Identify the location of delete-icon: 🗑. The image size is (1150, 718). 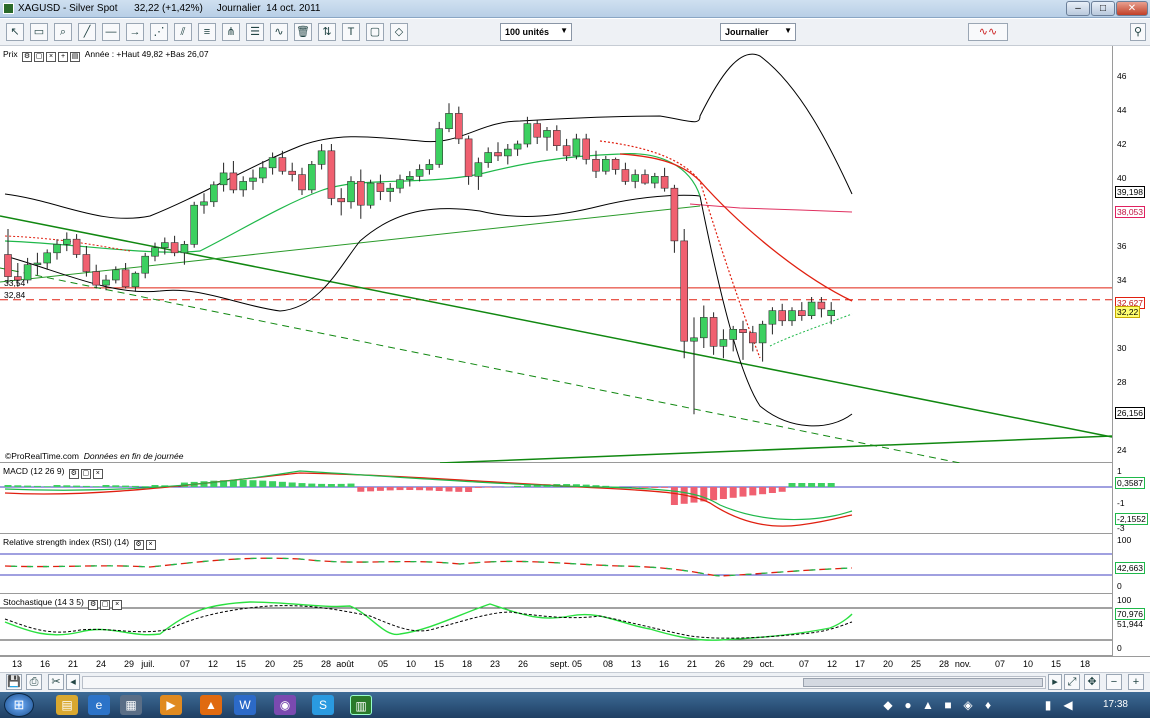
(303, 32).